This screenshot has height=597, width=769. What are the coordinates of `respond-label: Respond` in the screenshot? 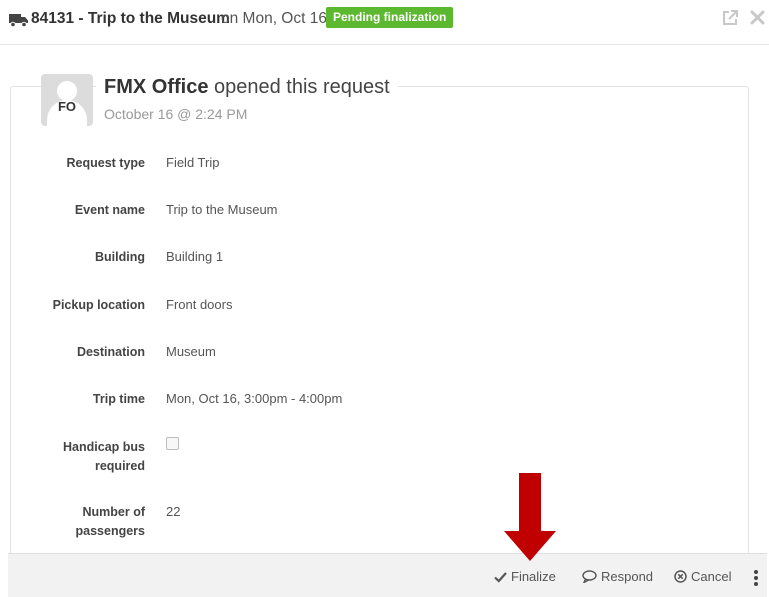 It's located at (627, 576).